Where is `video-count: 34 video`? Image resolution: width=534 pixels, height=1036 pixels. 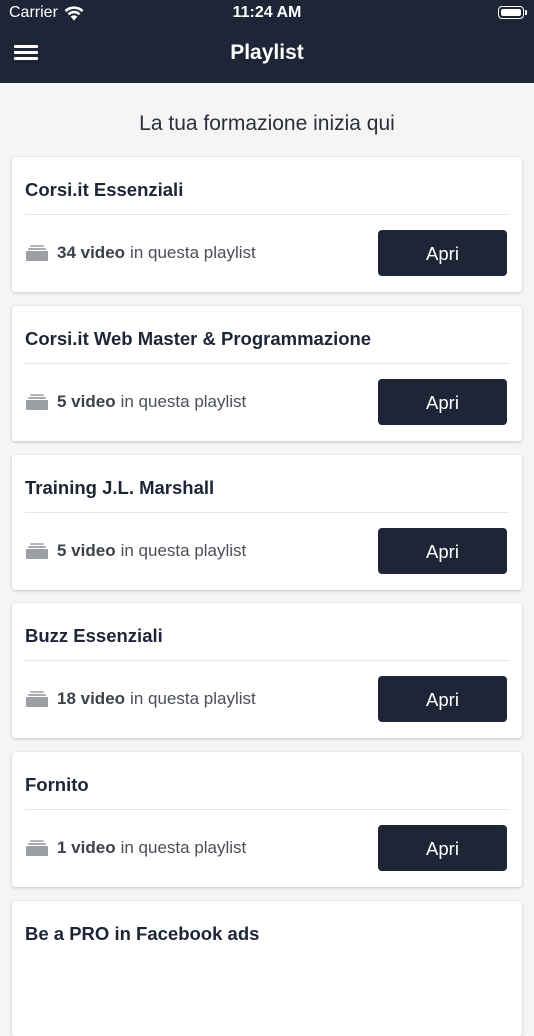
video-count: 34 video is located at coordinates (91, 252).